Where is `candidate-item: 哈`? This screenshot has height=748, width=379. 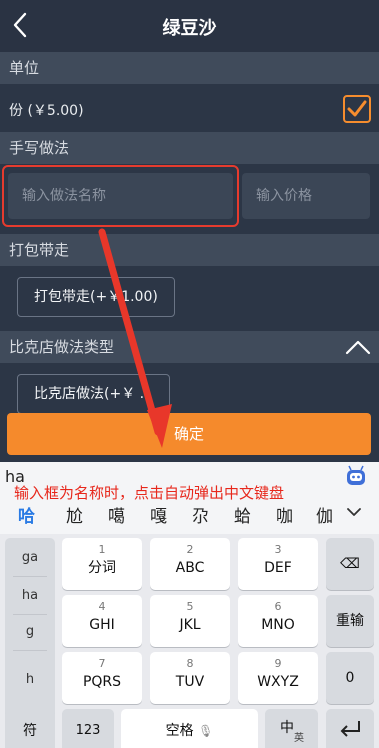 candidate-item: 哈 is located at coordinates (26, 514).